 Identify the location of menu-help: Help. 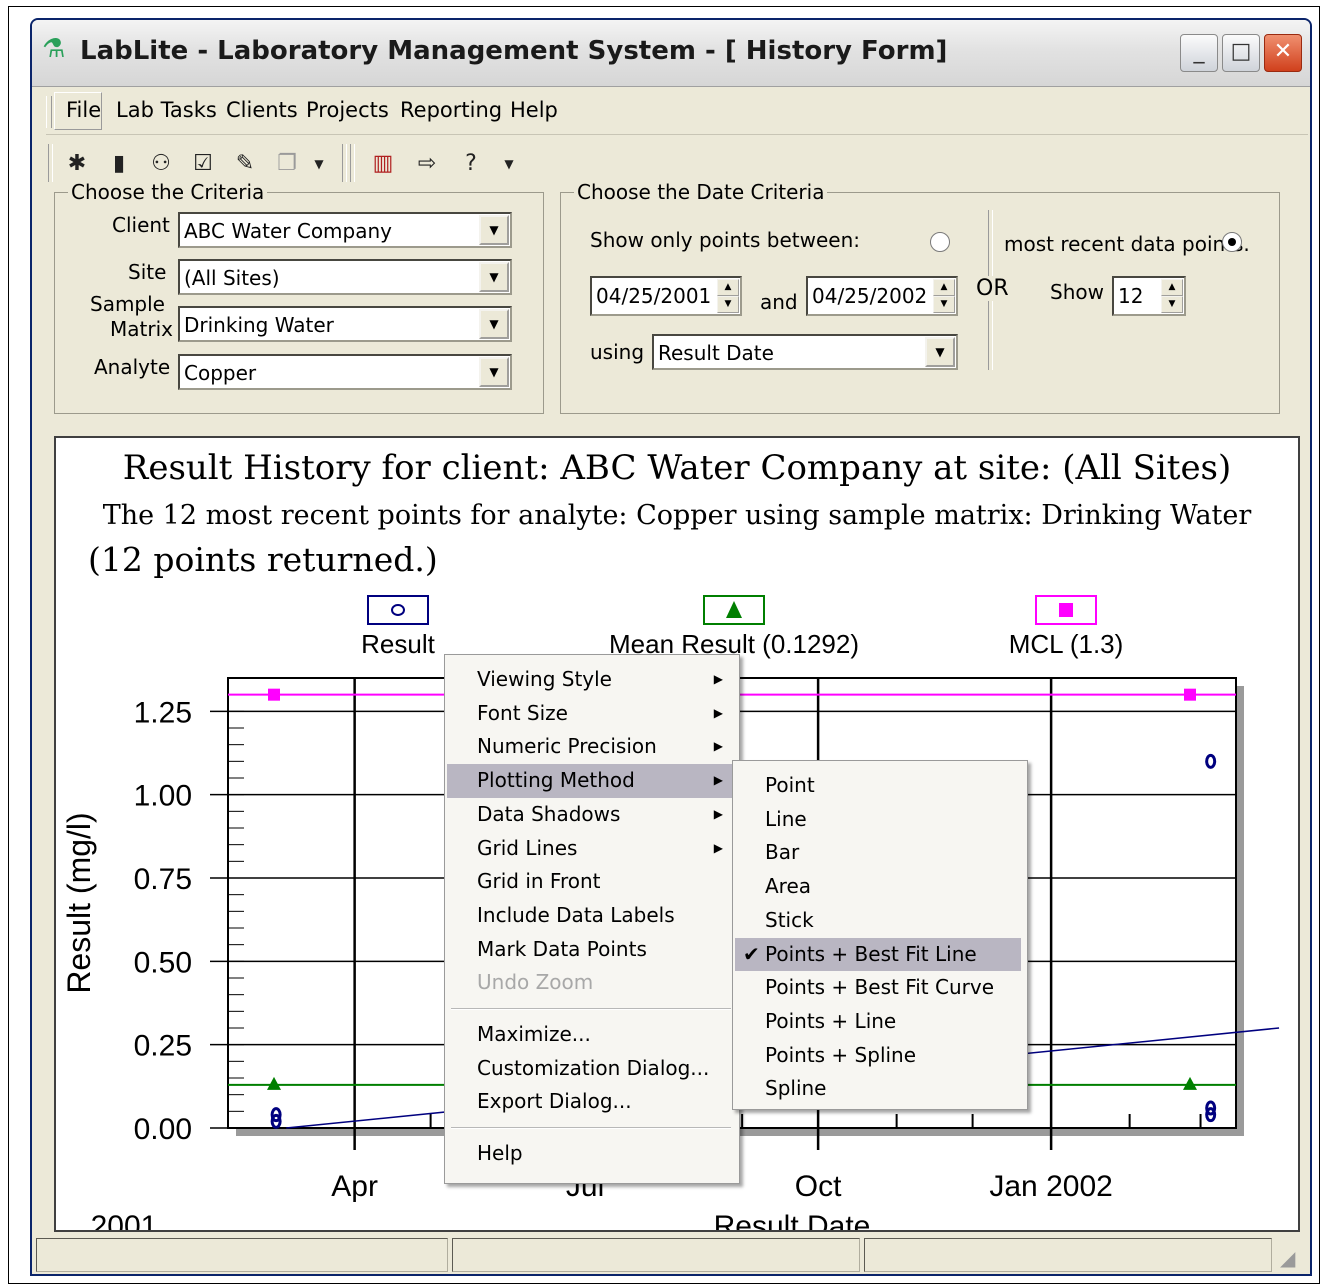
(534, 110).